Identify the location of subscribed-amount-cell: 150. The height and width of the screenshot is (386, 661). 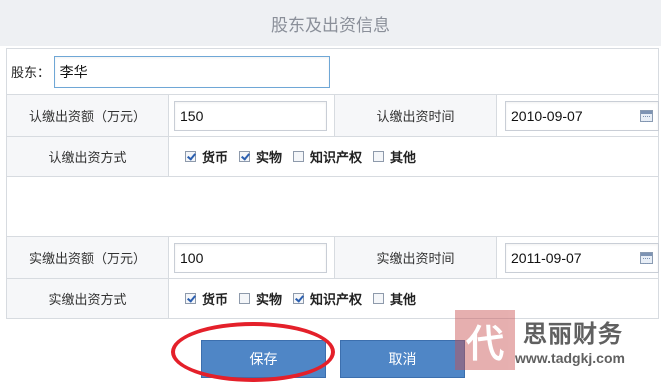
(251, 115).